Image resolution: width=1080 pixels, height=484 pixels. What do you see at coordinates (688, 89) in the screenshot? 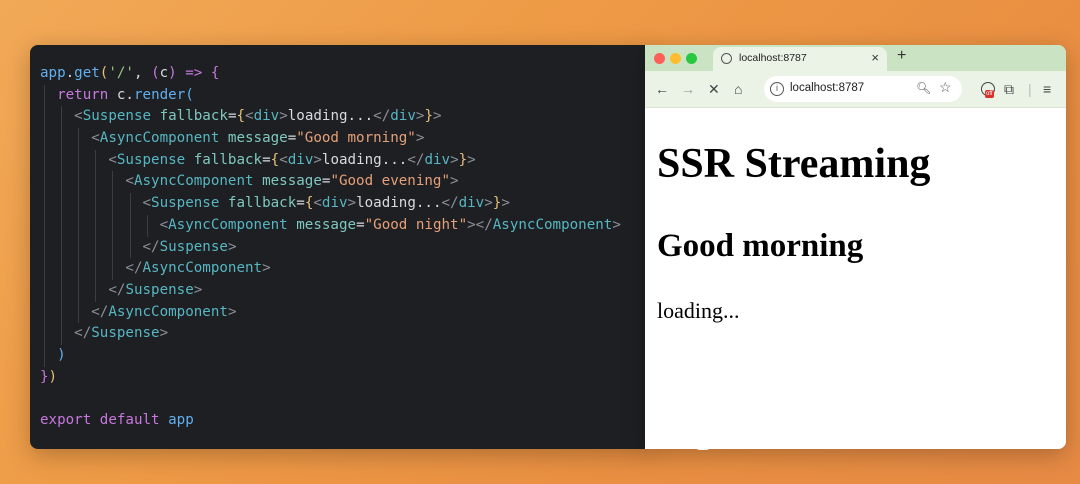
I see `forward-icon: →` at bounding box center [688, 89].